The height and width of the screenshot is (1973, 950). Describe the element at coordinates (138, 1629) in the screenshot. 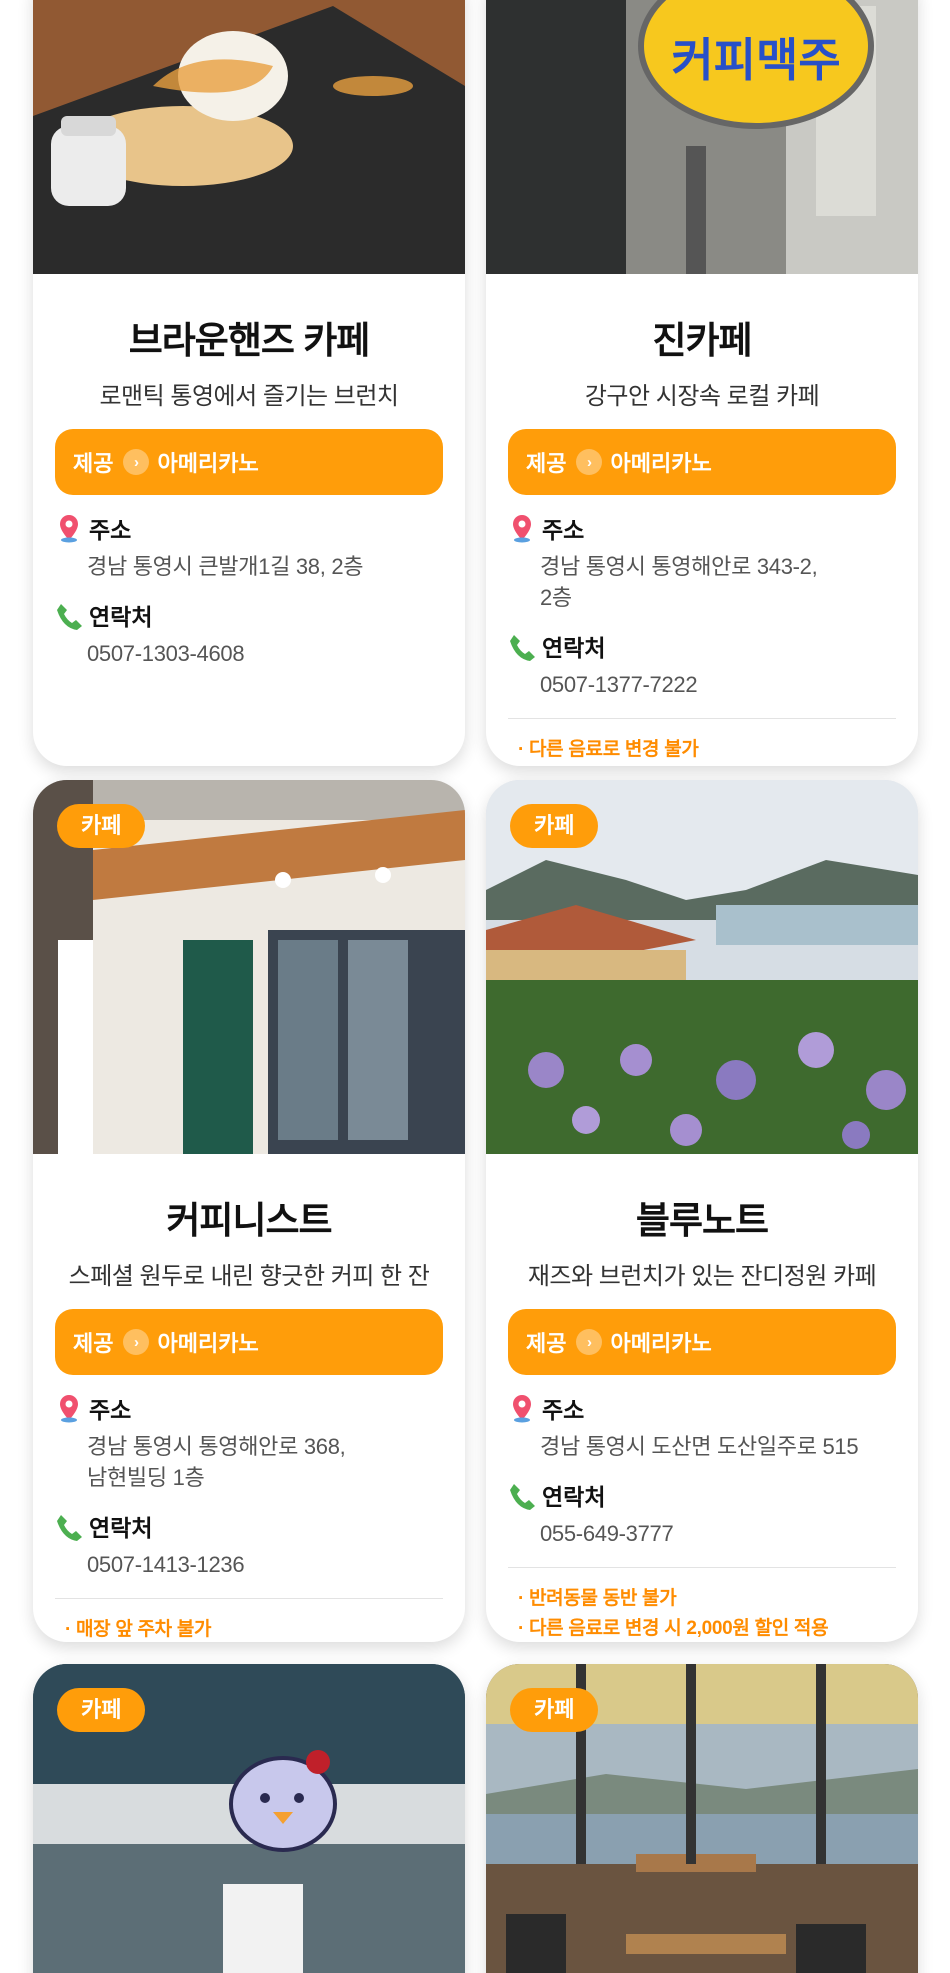

I see `note-item: · 매장 앞 주차 불가` at that location.